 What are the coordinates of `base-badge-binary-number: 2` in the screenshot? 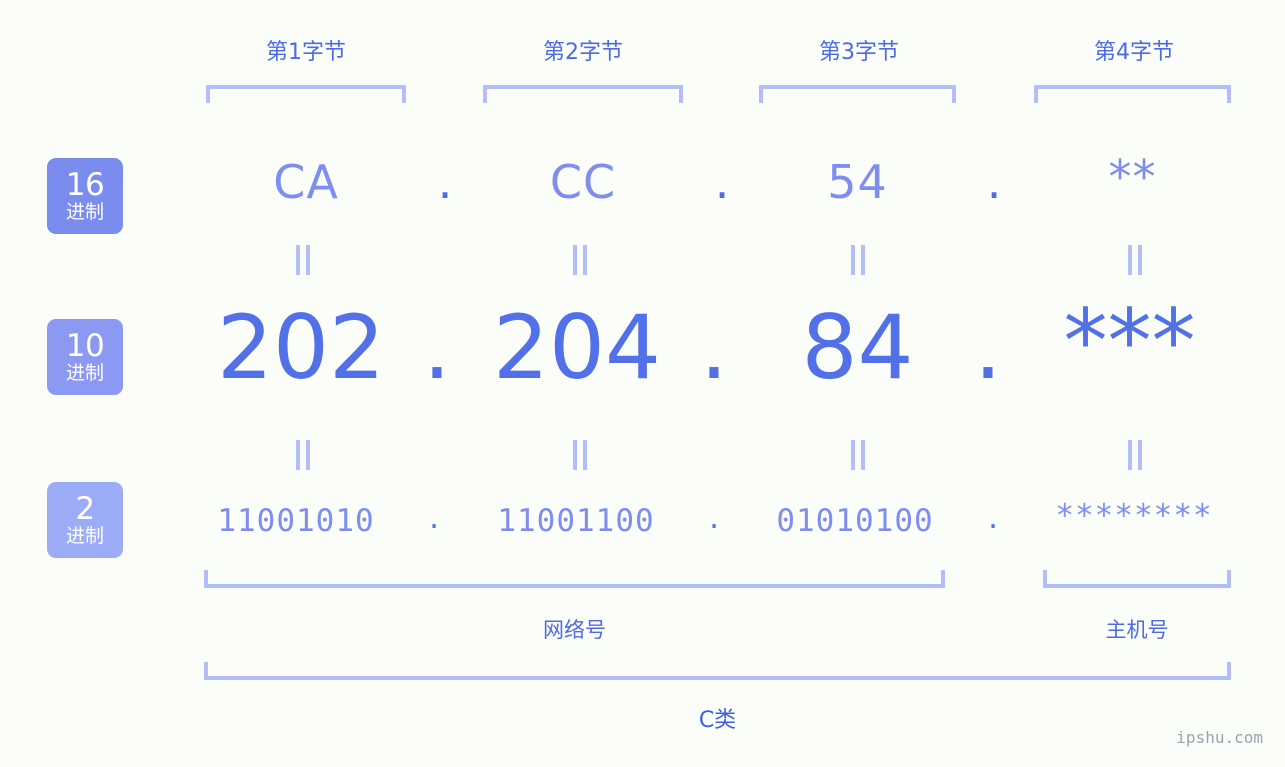 It's located at (85, 509).